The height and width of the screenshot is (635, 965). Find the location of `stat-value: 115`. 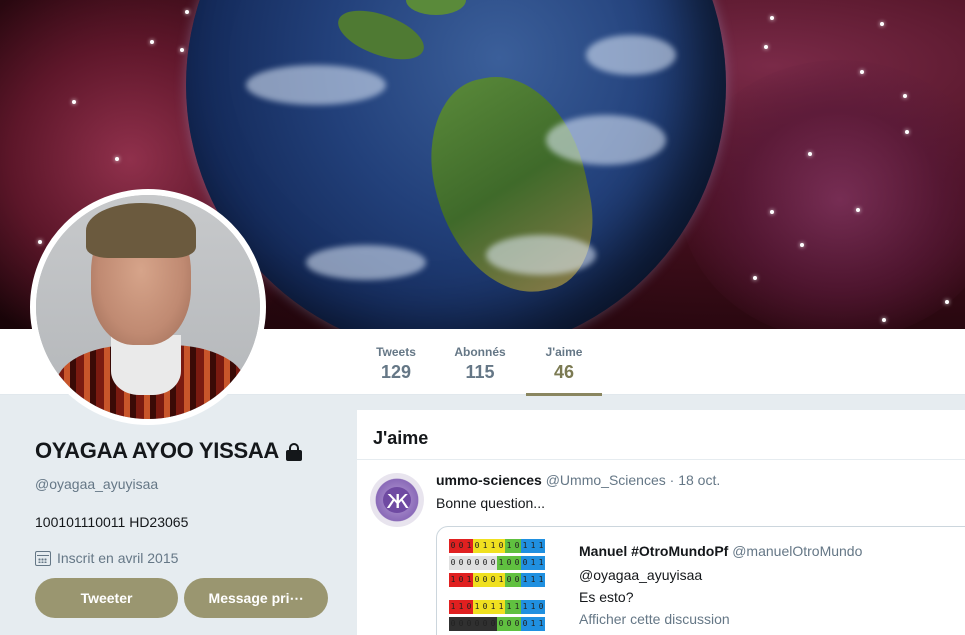

stat-value: 115 is located at coordinates (480, 372).